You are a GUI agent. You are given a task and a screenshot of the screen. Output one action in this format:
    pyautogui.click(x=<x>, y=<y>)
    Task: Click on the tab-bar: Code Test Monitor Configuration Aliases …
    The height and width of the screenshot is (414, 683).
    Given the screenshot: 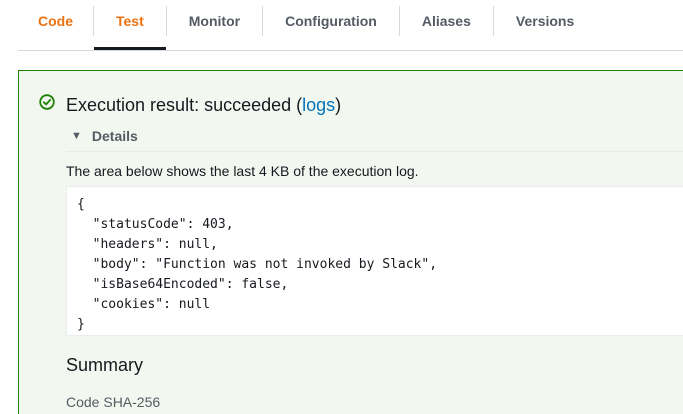 What is the action you would take?
    pyautogui.click(x=350, y=25)
    